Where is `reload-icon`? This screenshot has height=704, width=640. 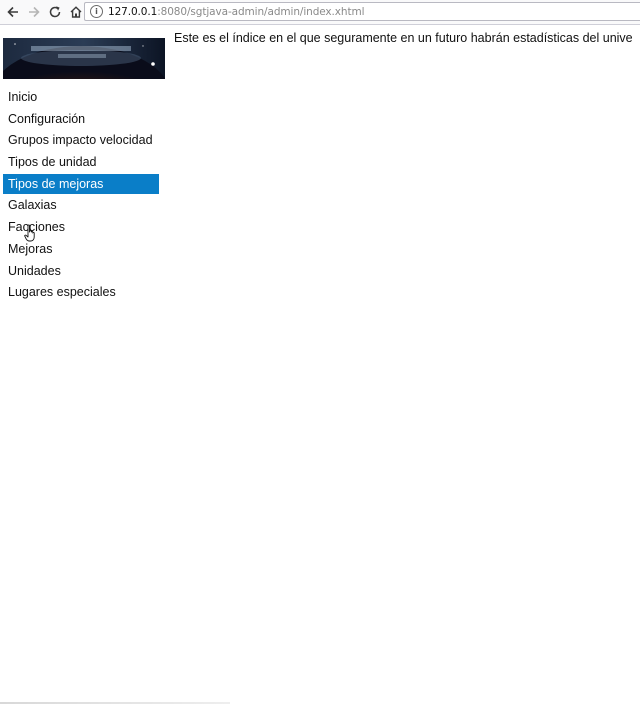
reload-icon is located at coordinates (55, 12).